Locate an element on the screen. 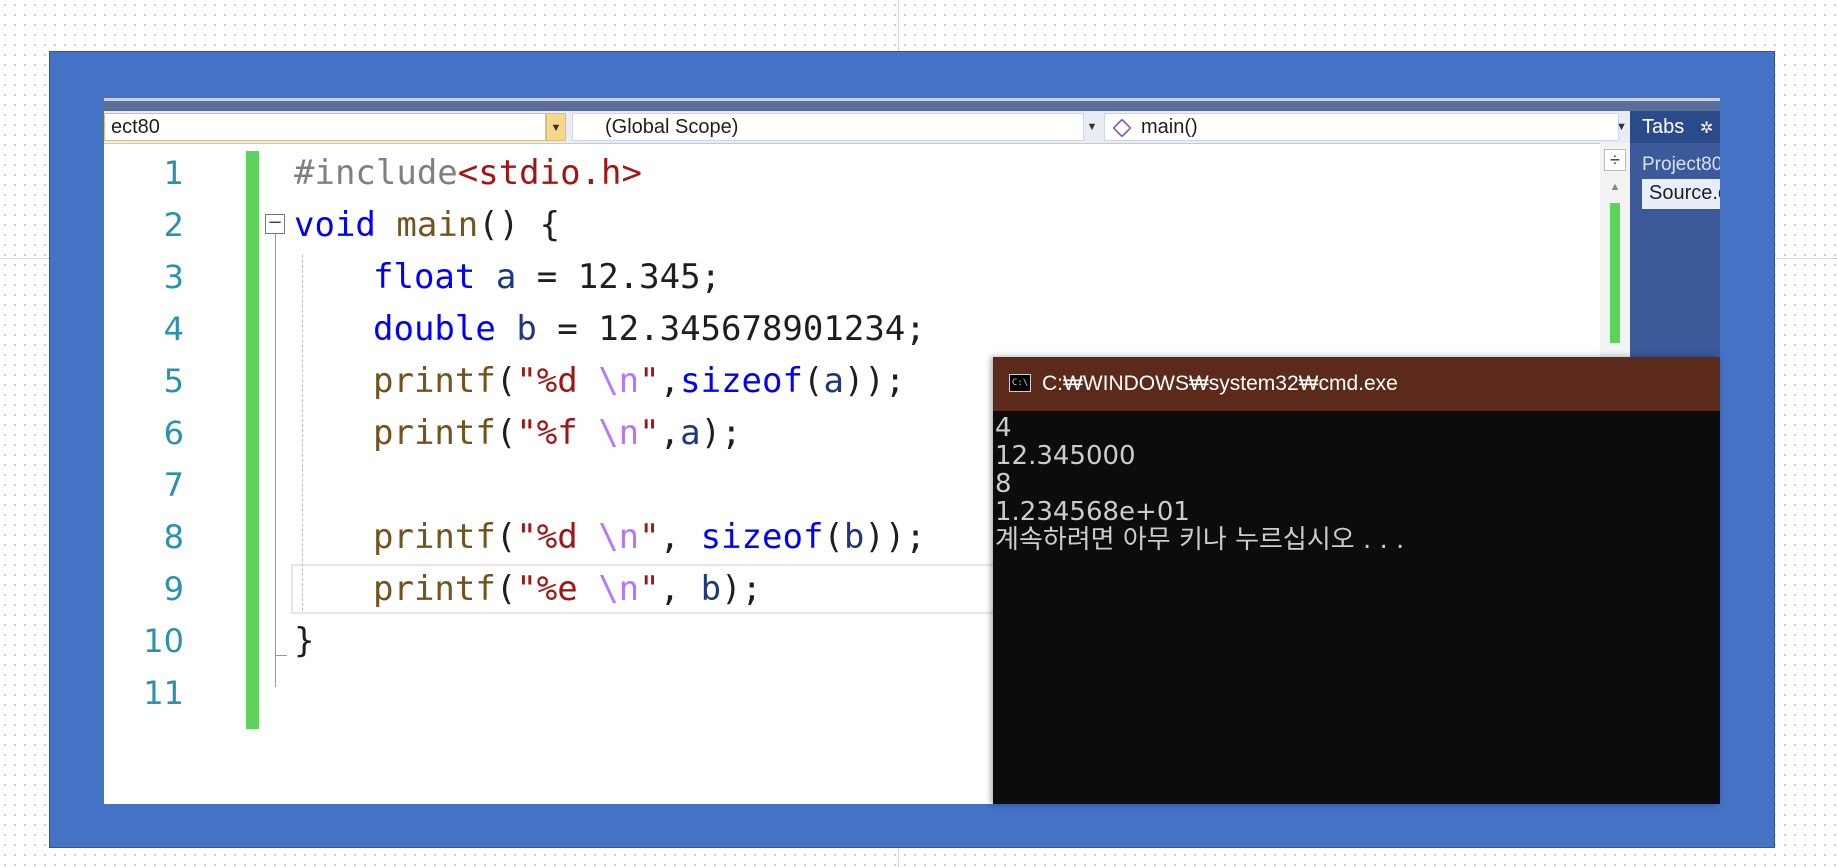 The width and height of the screenshot is (1837, 867). line-number: 11 is located at coordinates (163, 693).